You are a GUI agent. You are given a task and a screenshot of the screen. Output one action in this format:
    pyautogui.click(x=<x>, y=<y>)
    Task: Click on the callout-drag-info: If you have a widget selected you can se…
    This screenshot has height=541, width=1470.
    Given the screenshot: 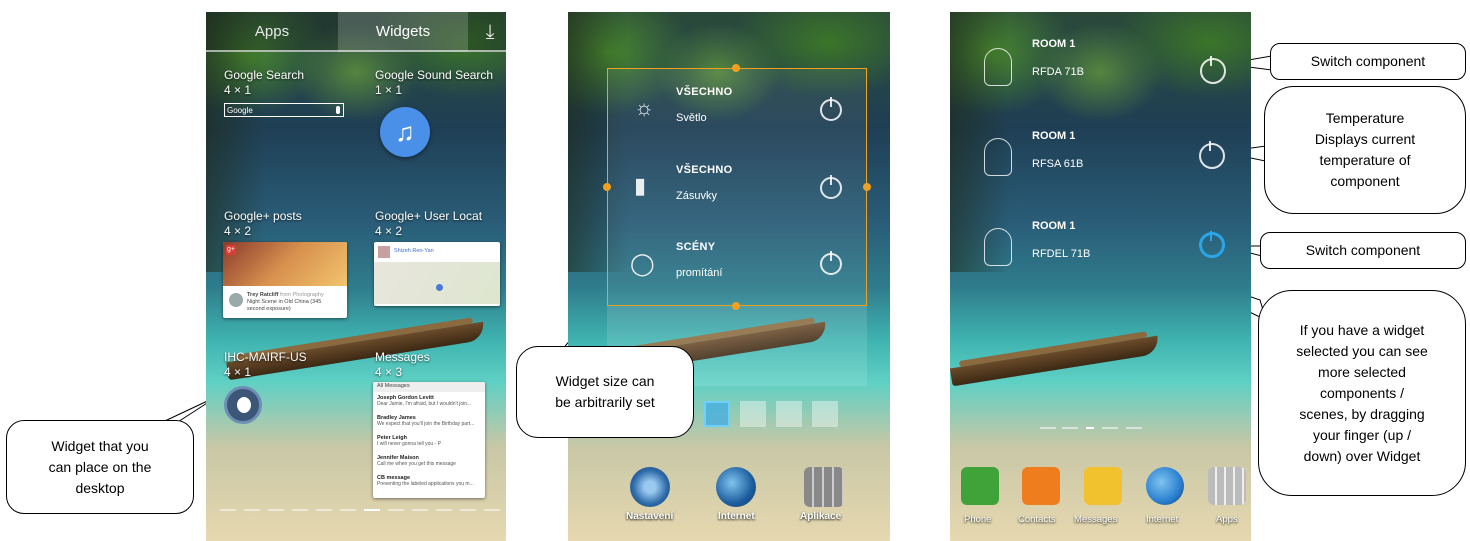 What is the action you would take?
    pyautogui.click(x=1362, y=393)
    